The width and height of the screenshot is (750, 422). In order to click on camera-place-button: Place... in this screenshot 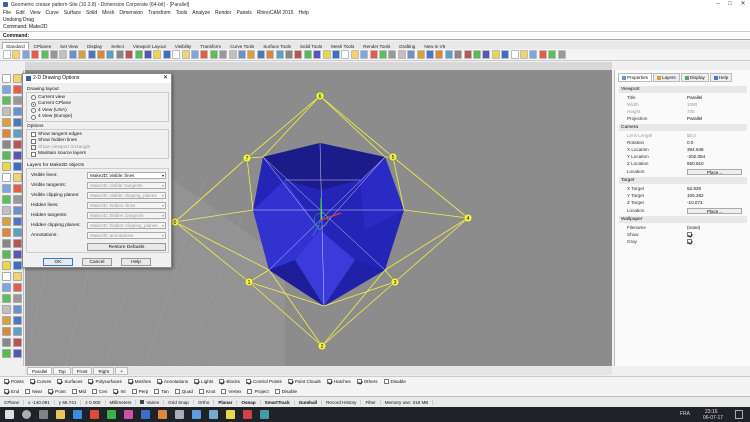, I will do `click(714, 171)`.